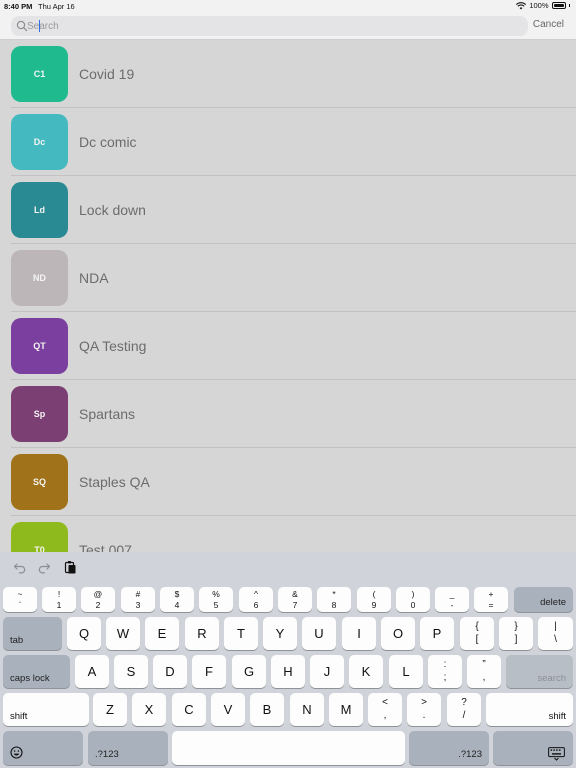 The width and height of the screenshot is (576, 768). I want to click on battery-percent: 100%, so click(539, 5).